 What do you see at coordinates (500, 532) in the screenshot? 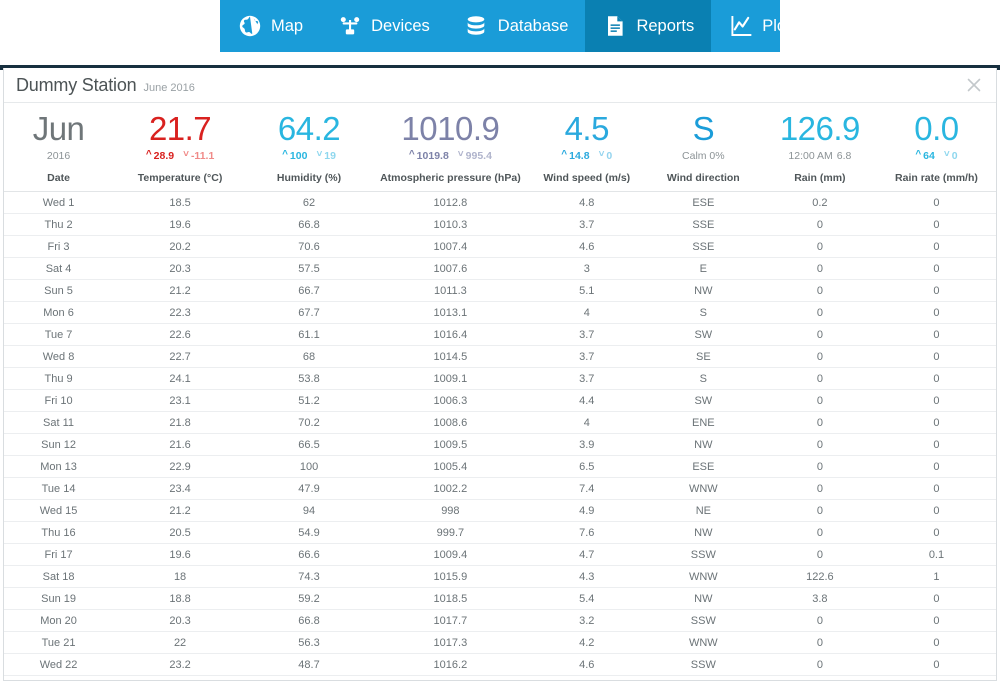
I see `table-row: Thu 16 20.5 54.9 999.7 7.6 NW 0 0` at bounding box center [500, 532].